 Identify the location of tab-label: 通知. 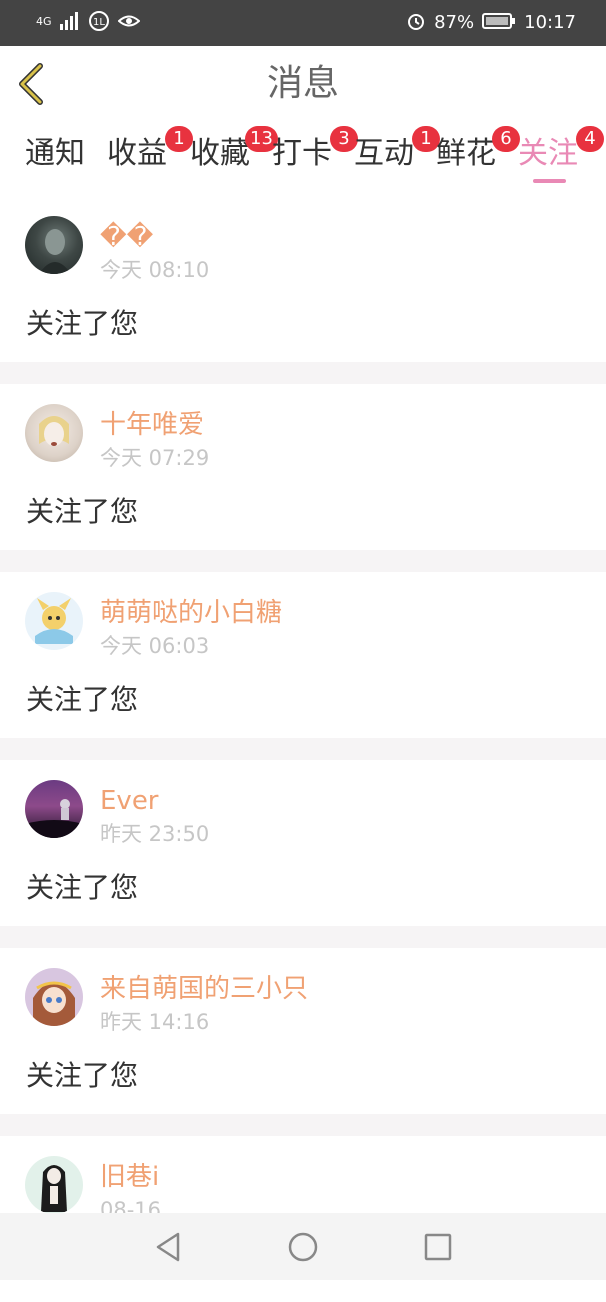
(55, 153).